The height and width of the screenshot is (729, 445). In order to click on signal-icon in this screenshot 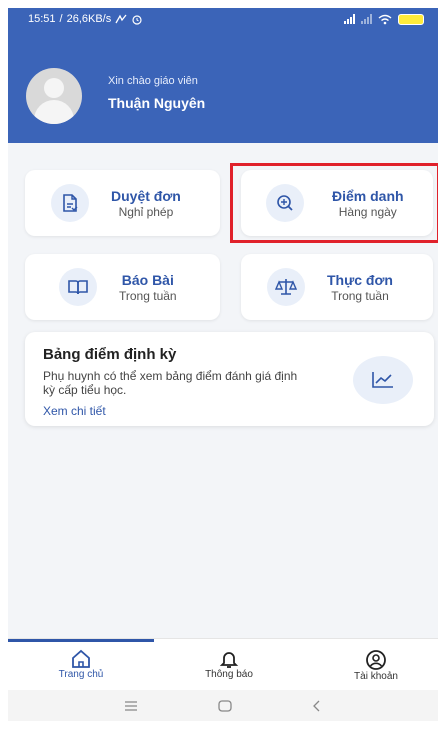, I will do `click(349, 19)`.